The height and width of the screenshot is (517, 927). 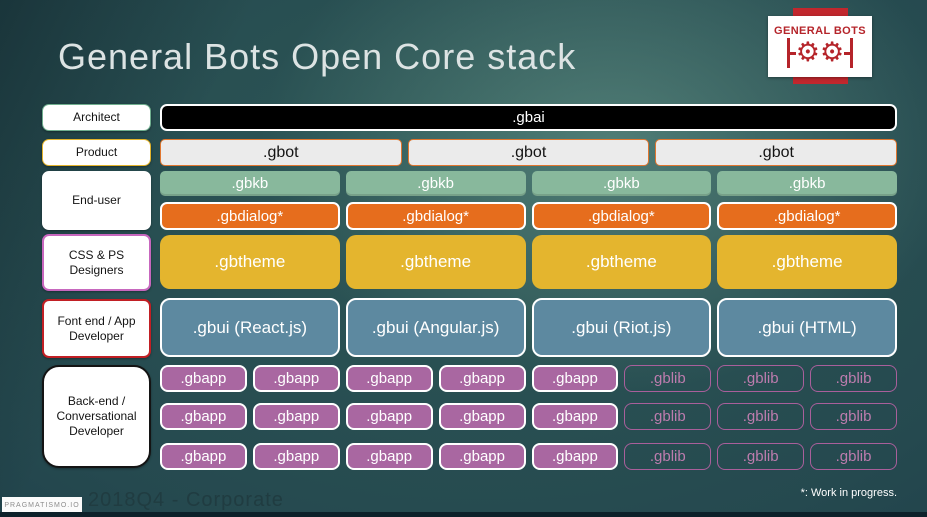 I want to click on pragmatismo-watermark: PRAGMATISMO.IO, so click(x=42, y=505).